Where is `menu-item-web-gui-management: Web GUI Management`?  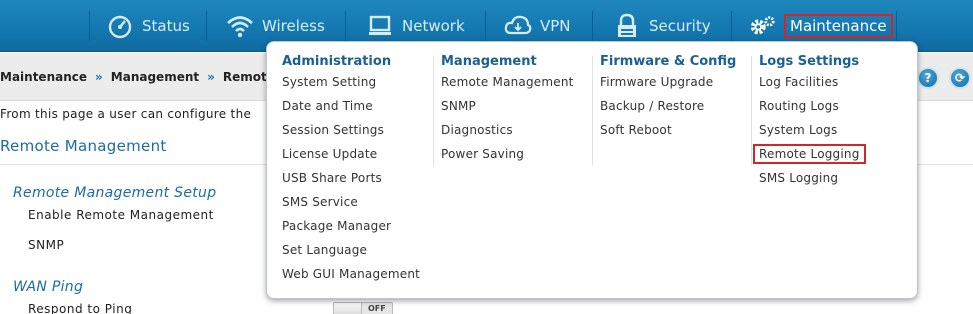
menu-item-web-gui-management: Web GUI Management is located at coordinates (351, 278).